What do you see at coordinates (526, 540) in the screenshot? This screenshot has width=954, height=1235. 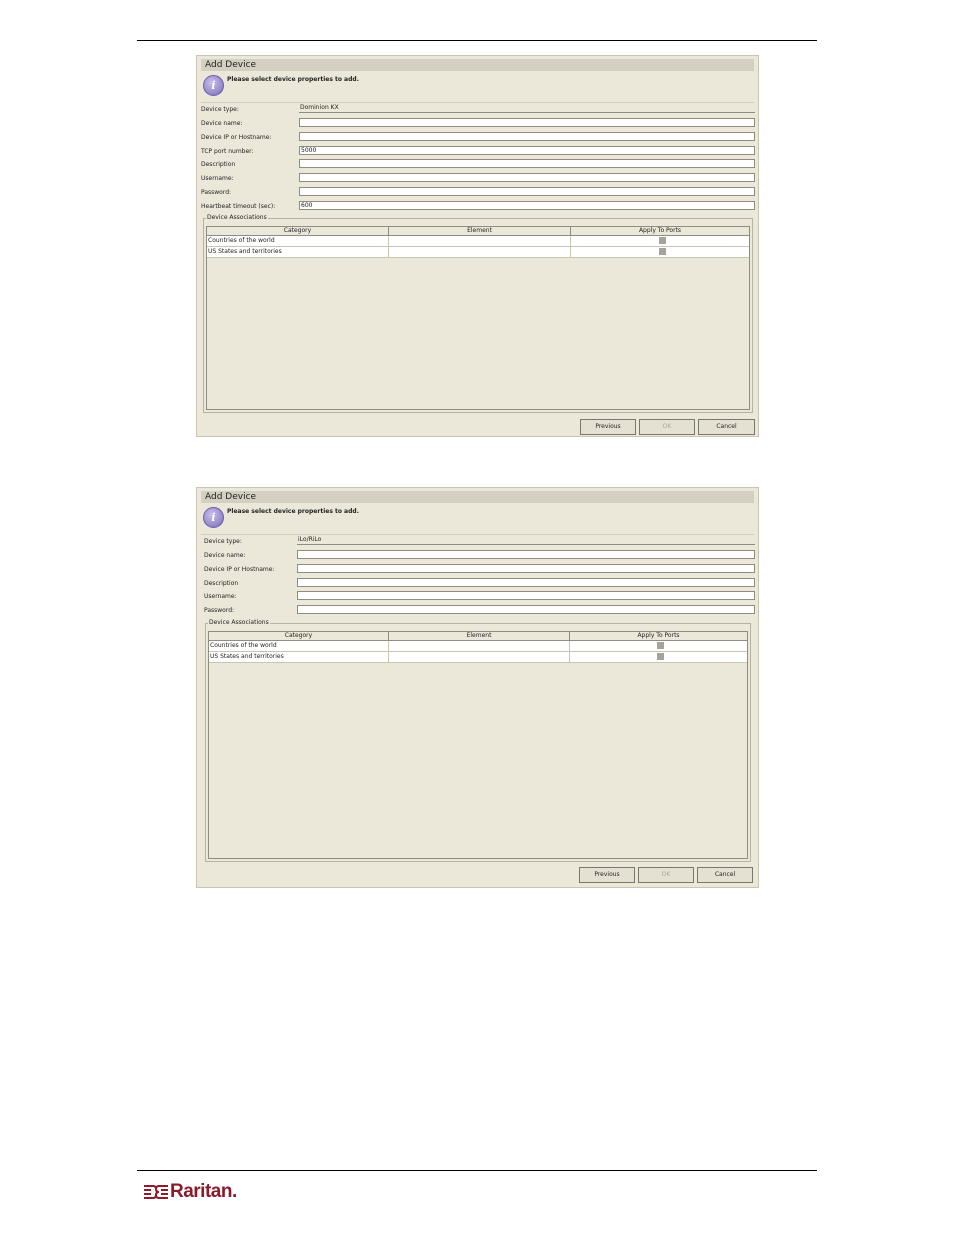 I see `device-type-value: iLo/RiLo` at bounding box center [526, 540].